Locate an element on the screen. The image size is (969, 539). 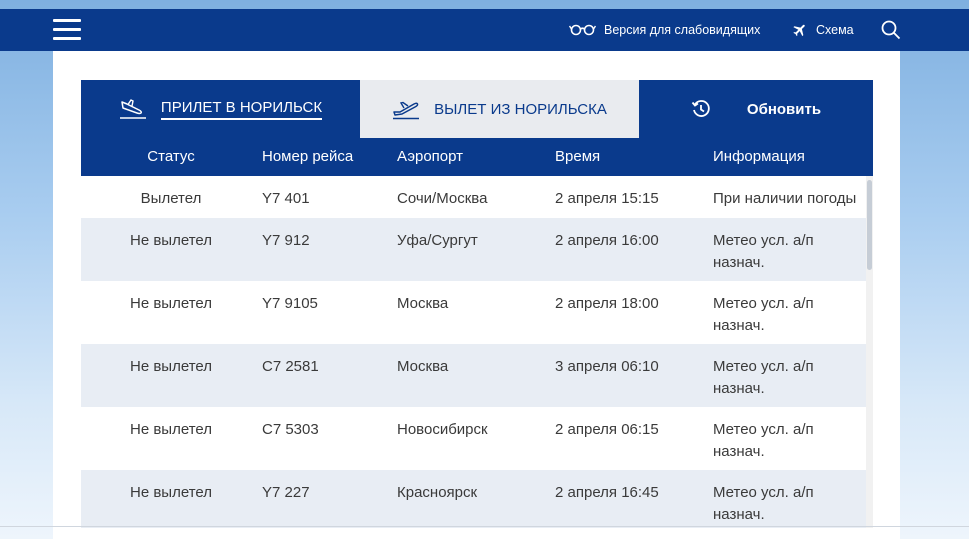
time-cell: 2 апреля 16:00 is located at coordinates (607, 240).